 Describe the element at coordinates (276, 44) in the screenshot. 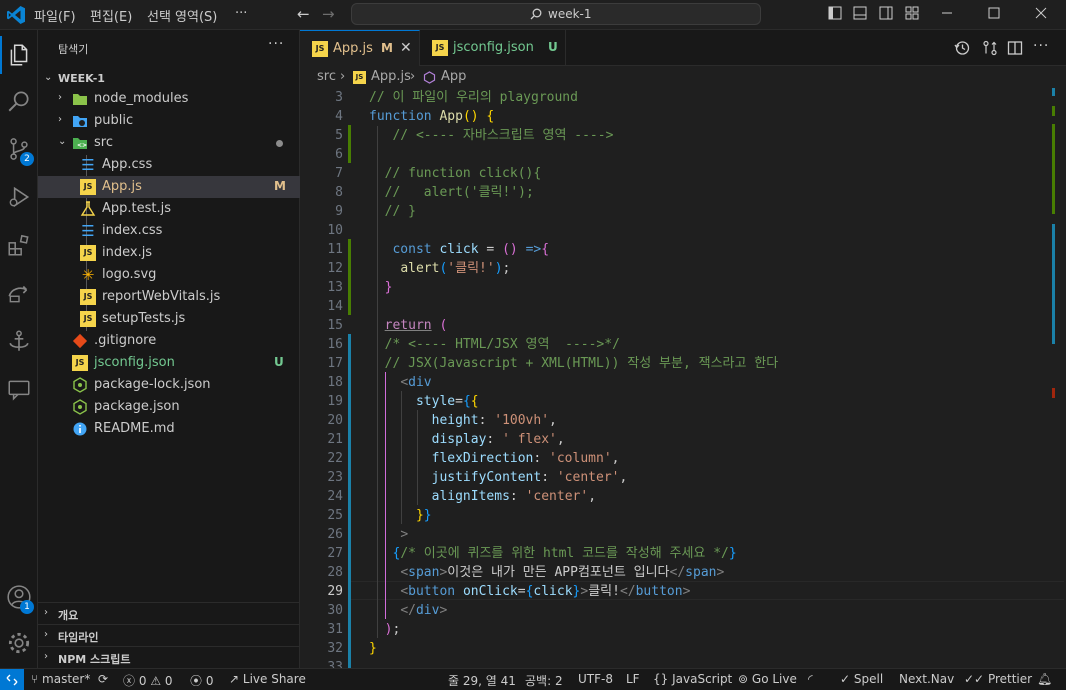

I see `explorer-more-button: ···` at that location.